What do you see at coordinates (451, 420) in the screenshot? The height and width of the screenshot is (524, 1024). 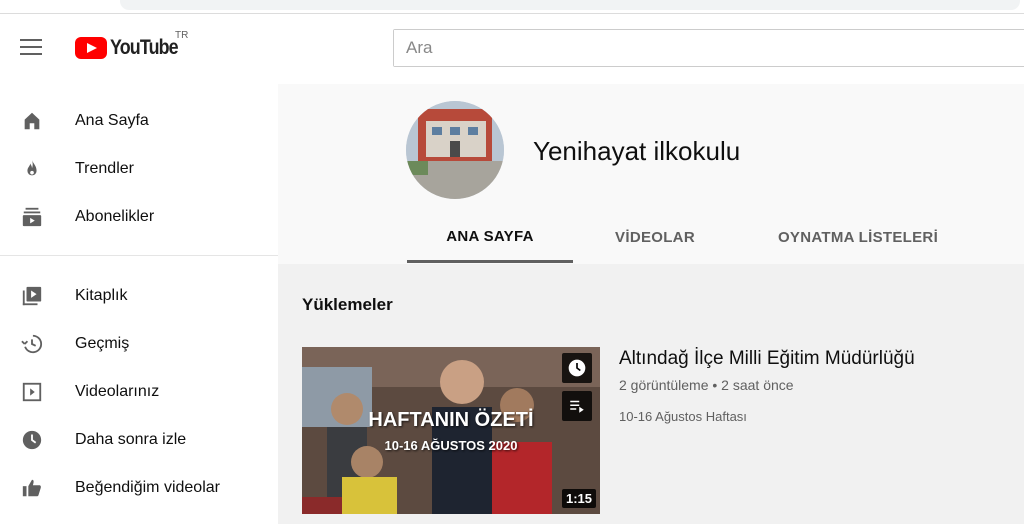 I see `thumbnail-title: HAFTANIN ÖZETİ` at bounding box center [451, 420].